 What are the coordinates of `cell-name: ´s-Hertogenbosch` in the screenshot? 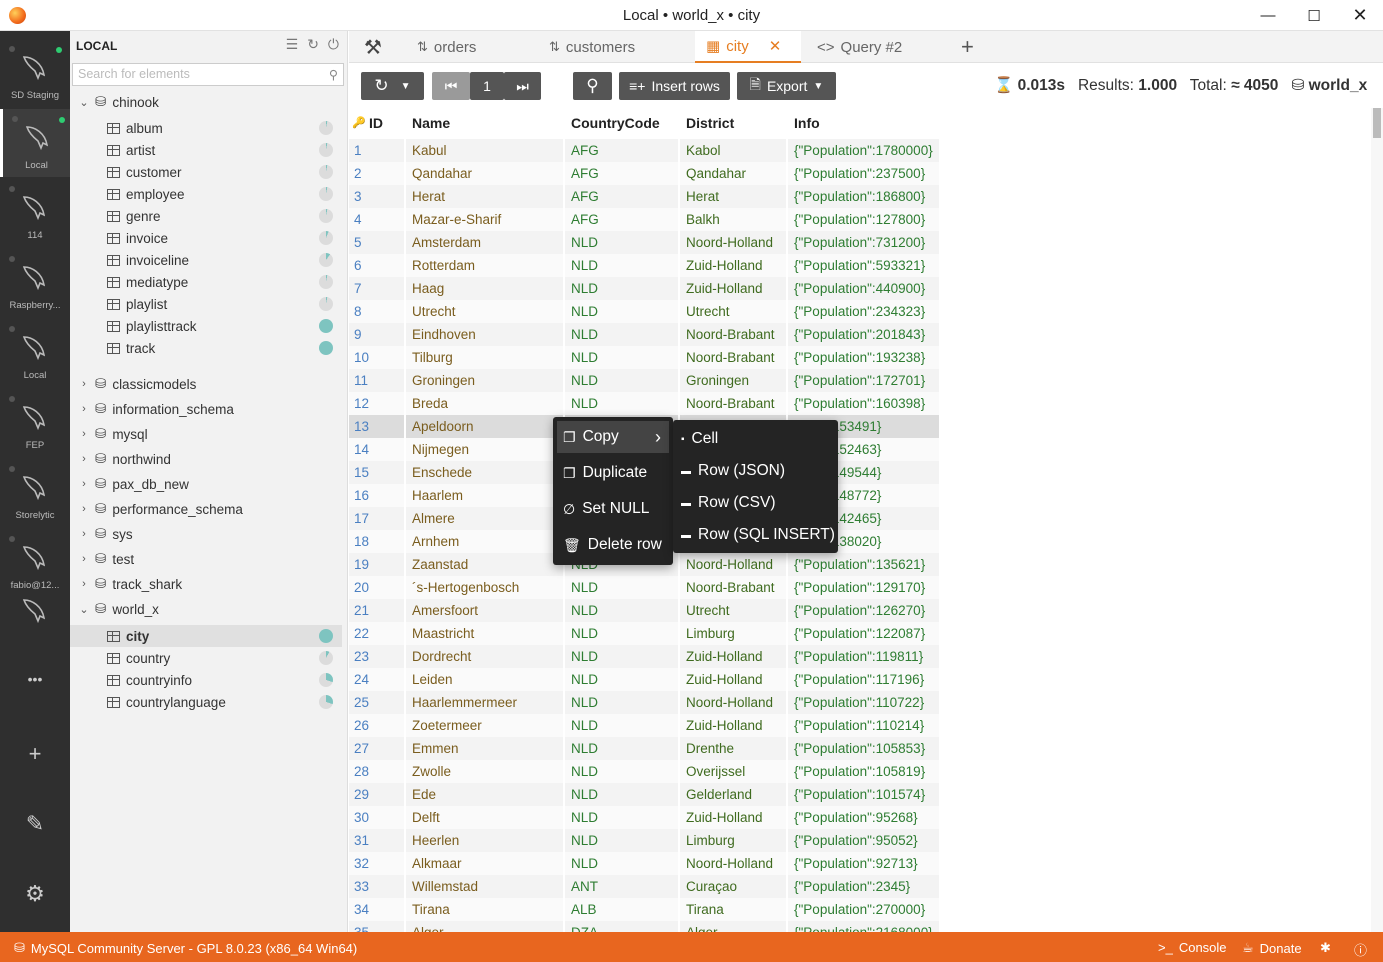 It's located at (485, 587).